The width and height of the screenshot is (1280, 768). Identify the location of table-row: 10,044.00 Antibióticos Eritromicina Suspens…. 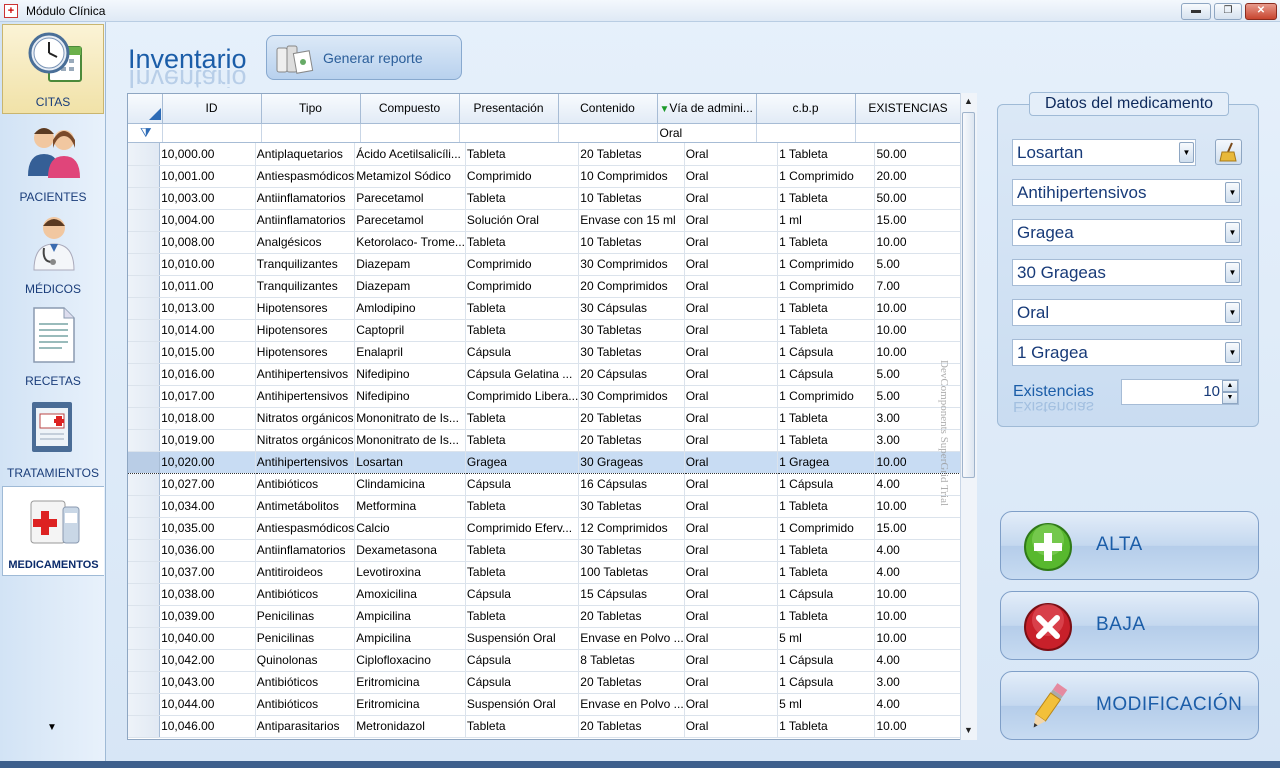
(552, 704).